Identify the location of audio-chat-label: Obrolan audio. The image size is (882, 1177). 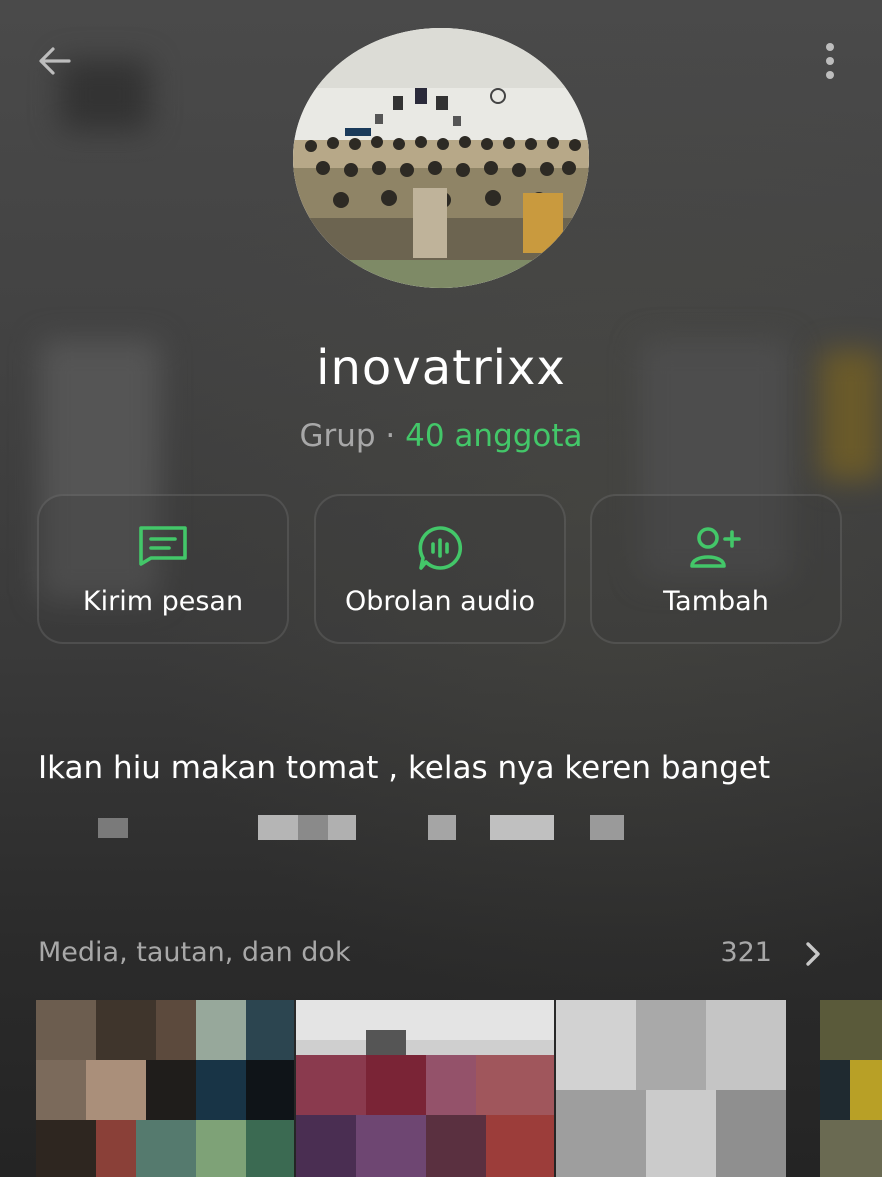
(440, 601).